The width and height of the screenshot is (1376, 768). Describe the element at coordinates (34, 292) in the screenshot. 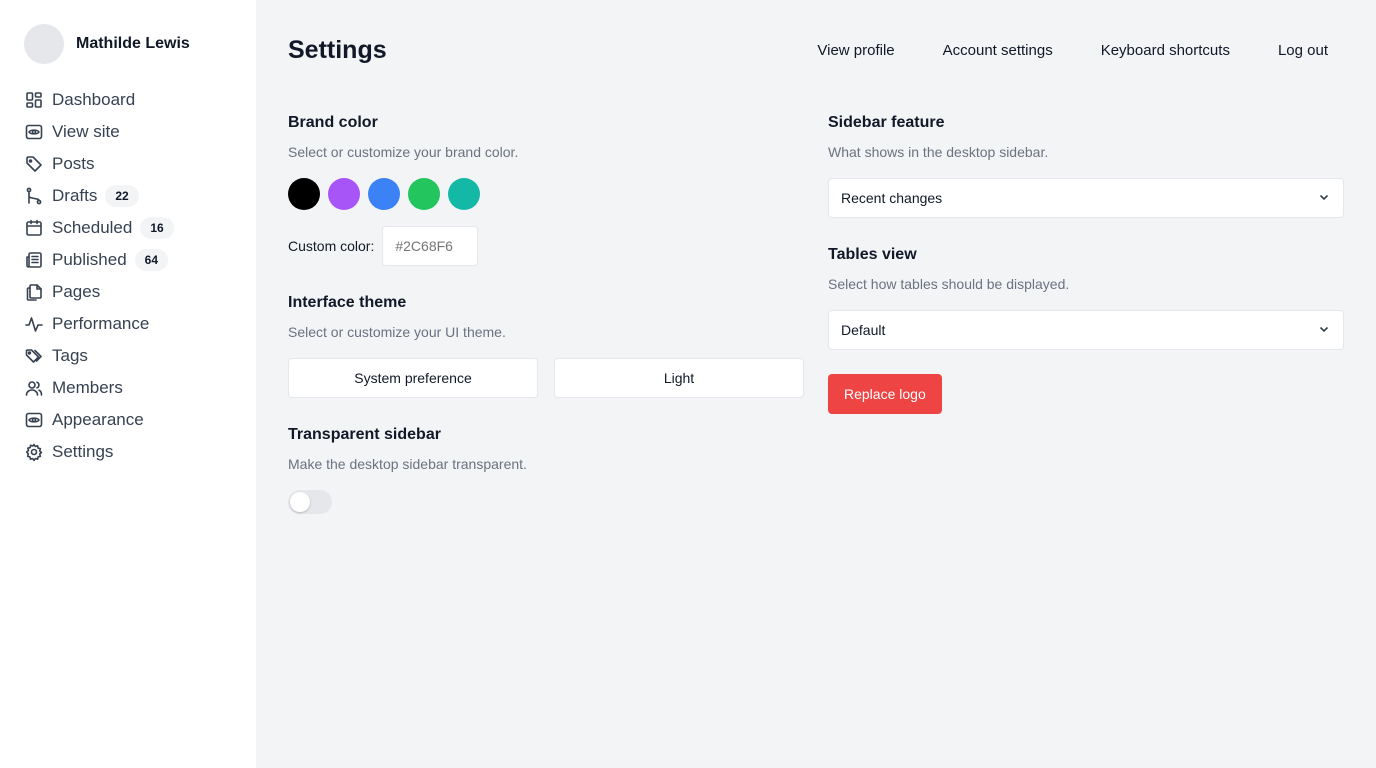

I see `pages-icon` at that location.